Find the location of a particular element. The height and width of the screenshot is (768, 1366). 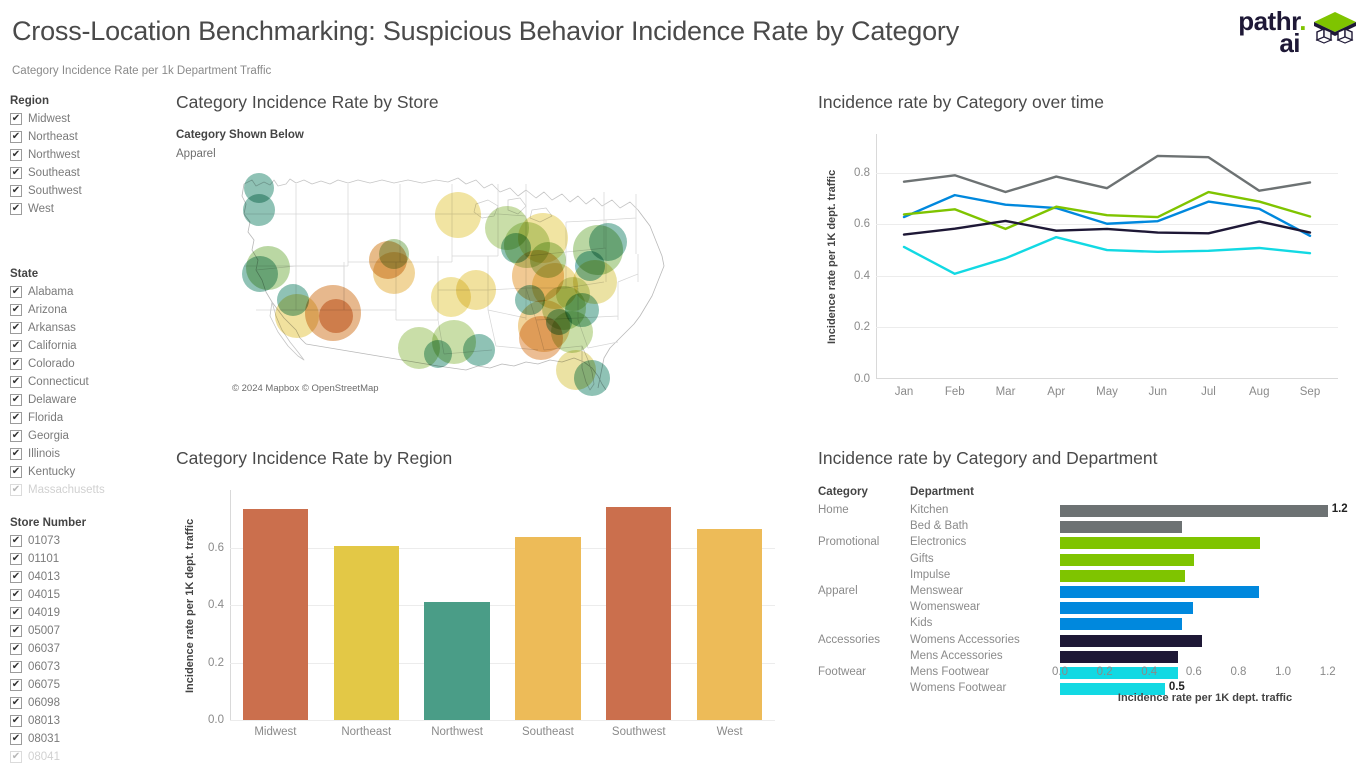

filter-state-item: ✔ Massachusetts is located at coordinates (90, 490).